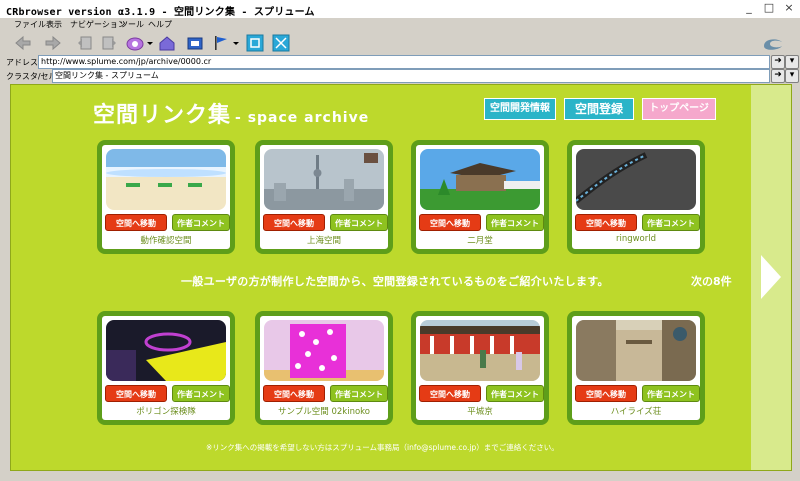  Describe the element at coordinates (636, 239) in the screenshot. I see `space-name: ringworld` at that location.